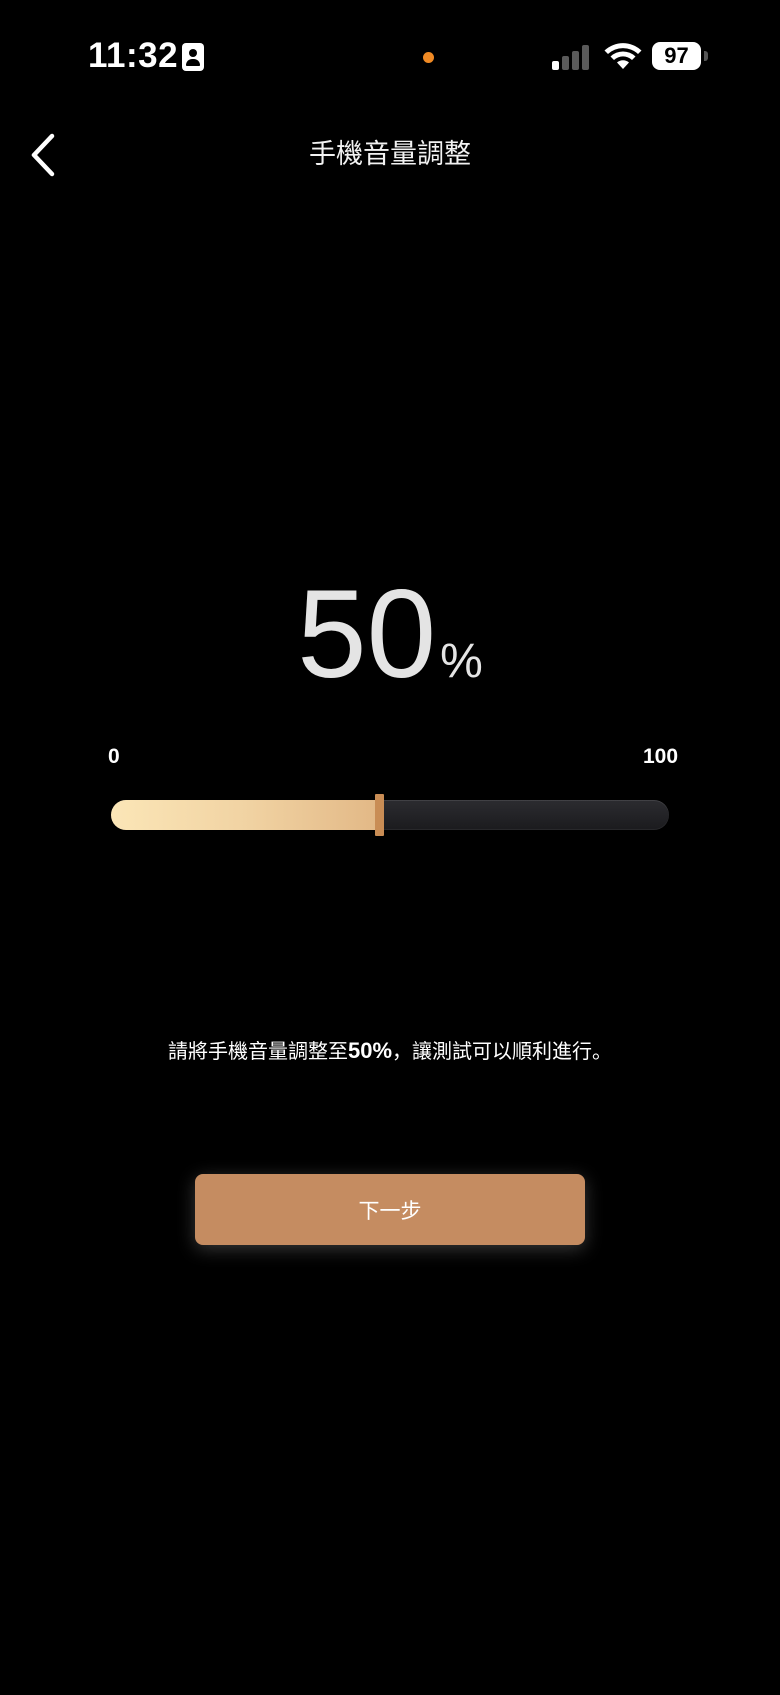 This screenshot has width=780, height=1695. I want to click on battery-level: 97, so click(676, 56).